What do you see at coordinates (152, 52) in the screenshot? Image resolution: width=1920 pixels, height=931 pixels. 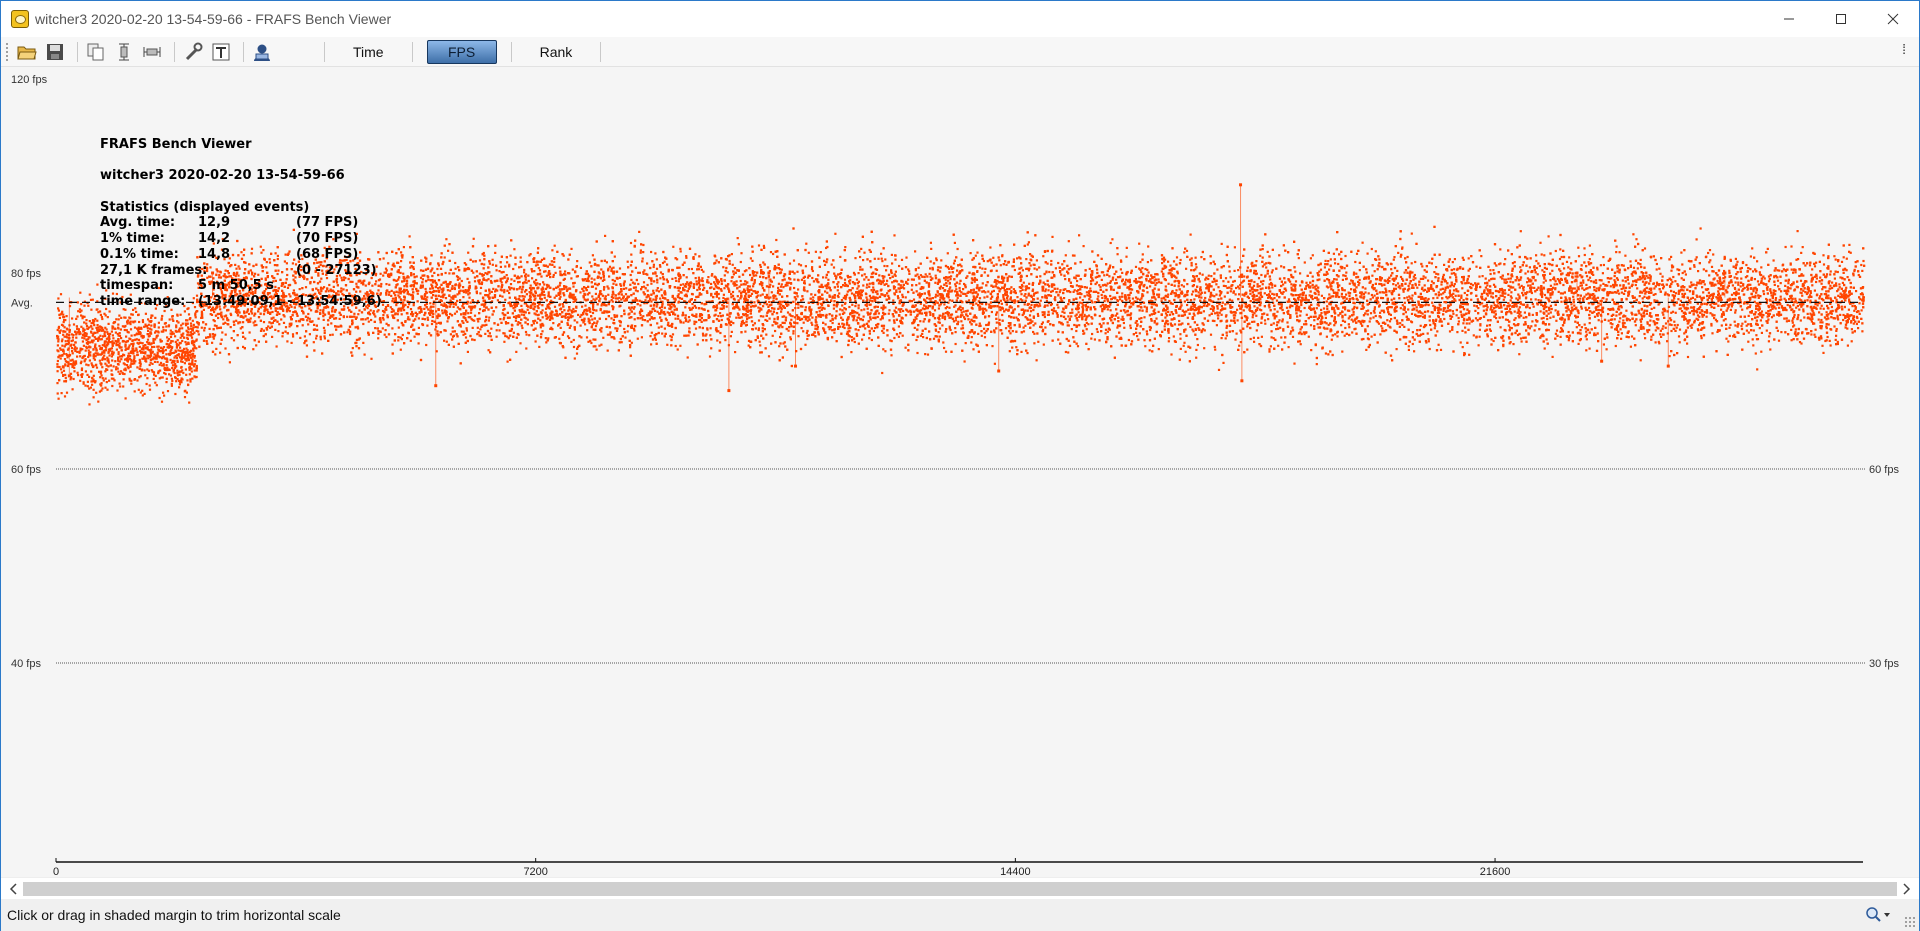 I see `horizontal-scale-icon` at bounding box center [152, 52].